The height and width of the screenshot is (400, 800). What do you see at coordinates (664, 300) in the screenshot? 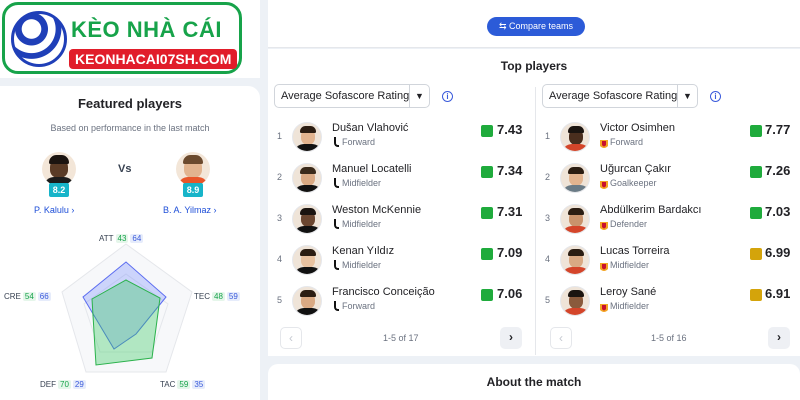
I see `list-item: 5 Leroy Sané Midfielder 6.91` at bounding box center [664, 300].